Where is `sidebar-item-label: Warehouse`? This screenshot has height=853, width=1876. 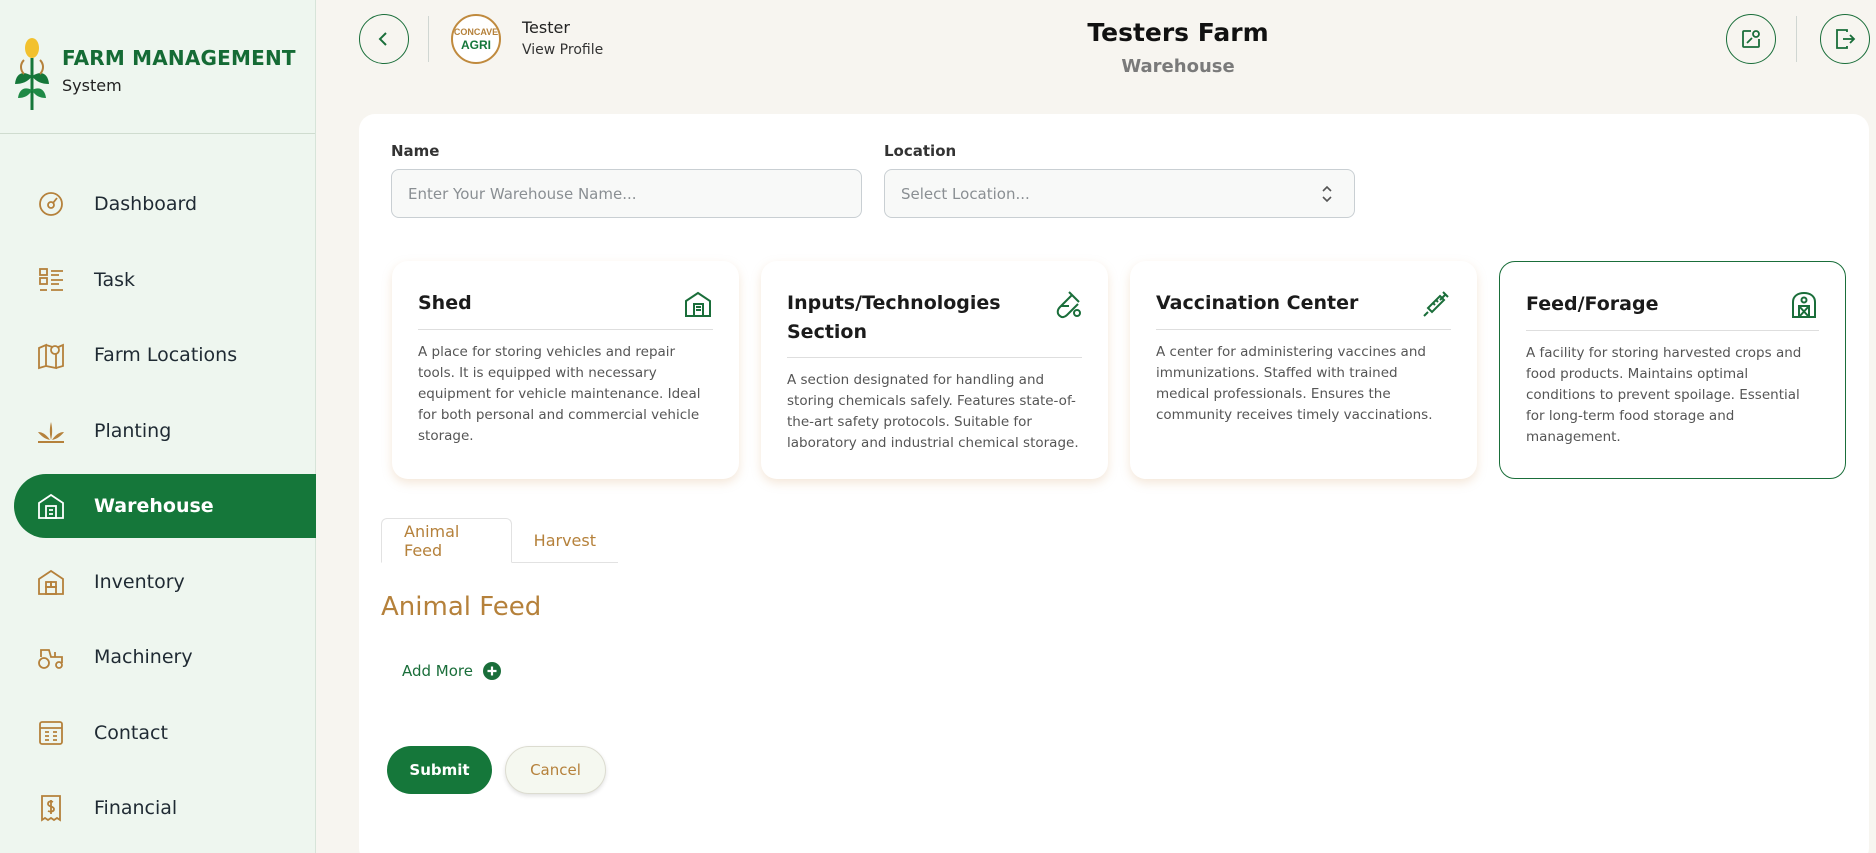 sidebar-item-label: Warehouse is located at coordinates (154, 506).